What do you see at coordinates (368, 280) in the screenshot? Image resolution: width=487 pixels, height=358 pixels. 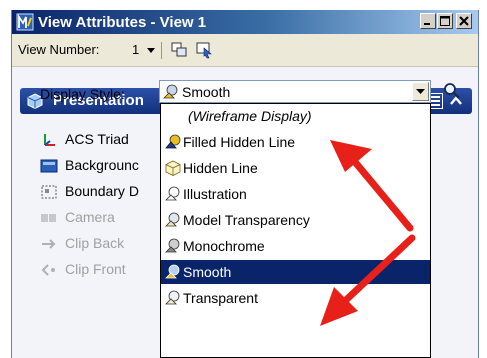 I see `red-arrow-to-smooth` at bounding box center [368, 280].